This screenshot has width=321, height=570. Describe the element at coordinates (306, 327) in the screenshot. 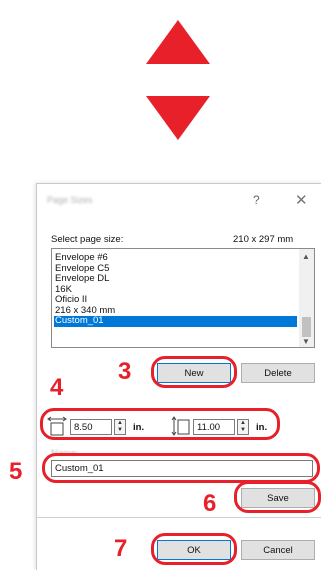

I see `scroll-thumb` at that location.